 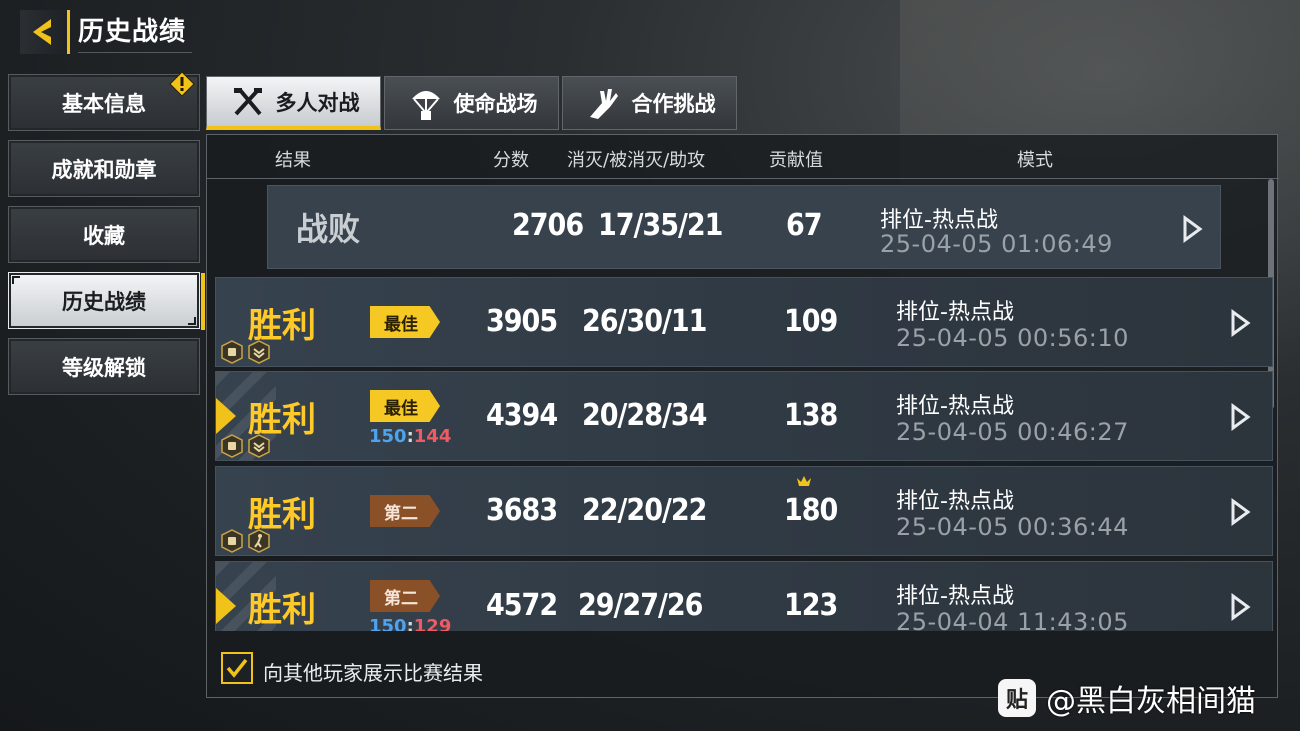 What do you see at coordinates (522, 510) in the screenshot?
I see `match-score: 3683` at bounding box center [522, 510].